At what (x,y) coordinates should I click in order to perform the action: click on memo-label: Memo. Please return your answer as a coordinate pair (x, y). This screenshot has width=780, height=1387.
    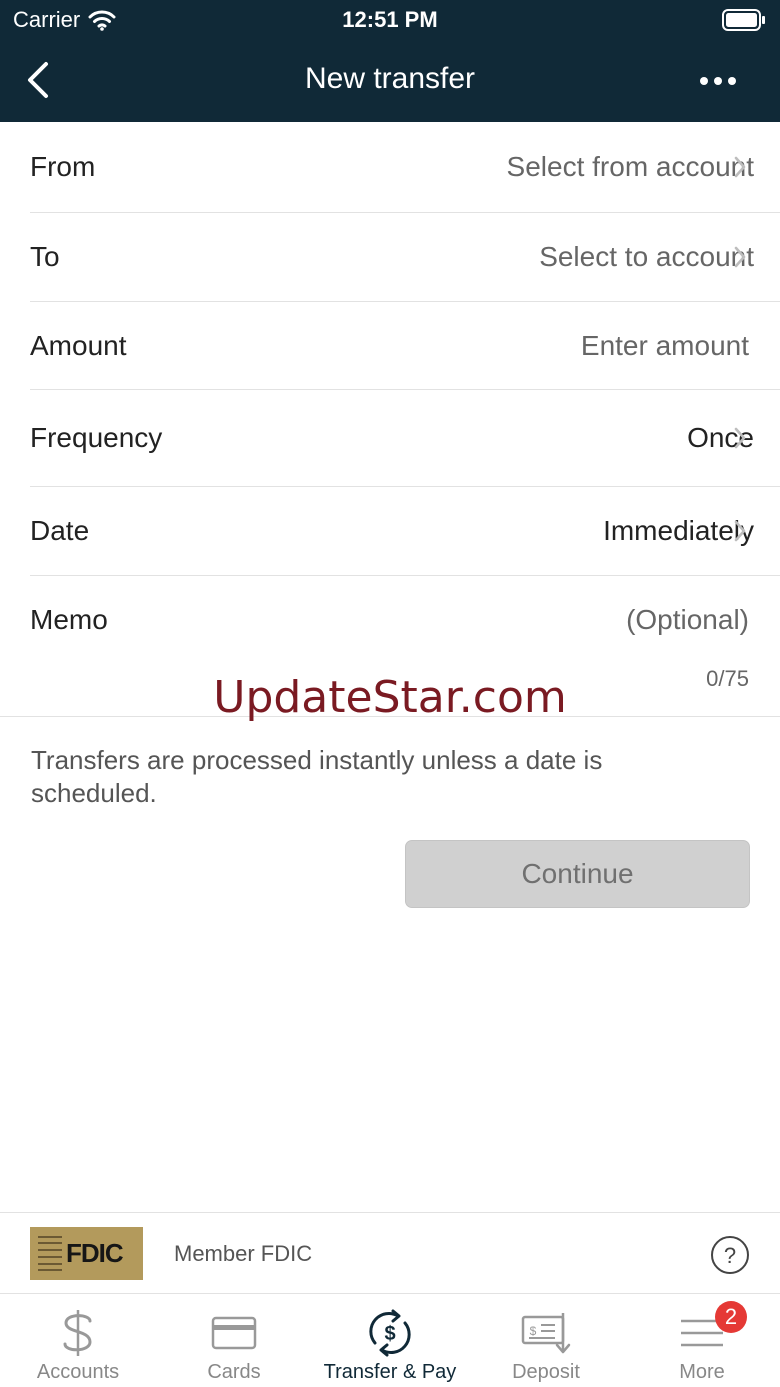
    Looking at the image, I should click on (69, 619).